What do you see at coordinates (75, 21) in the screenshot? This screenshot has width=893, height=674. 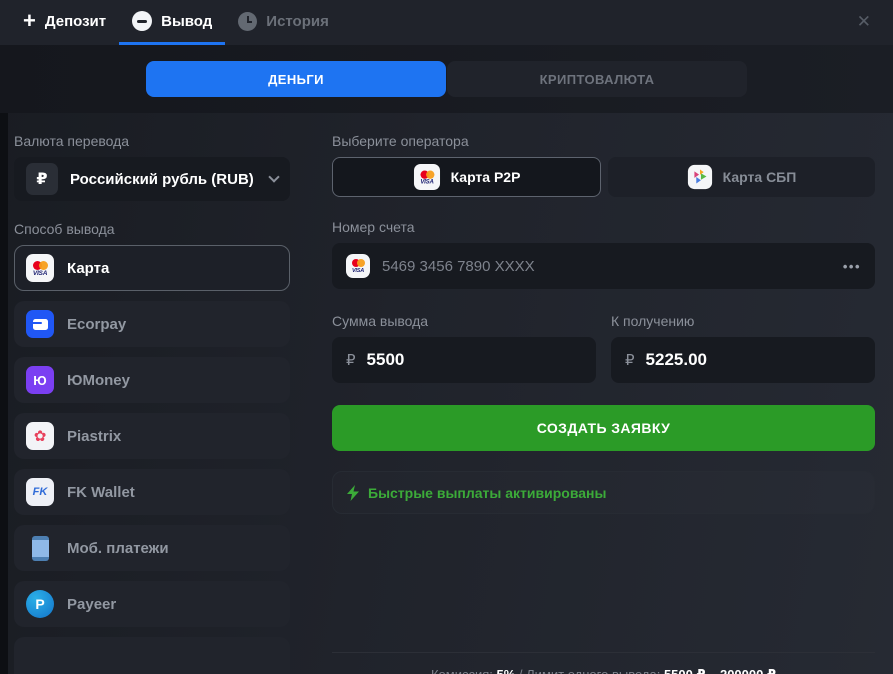 I see `tab-deposit-label: Депозит` at bounding box center [75, 21].